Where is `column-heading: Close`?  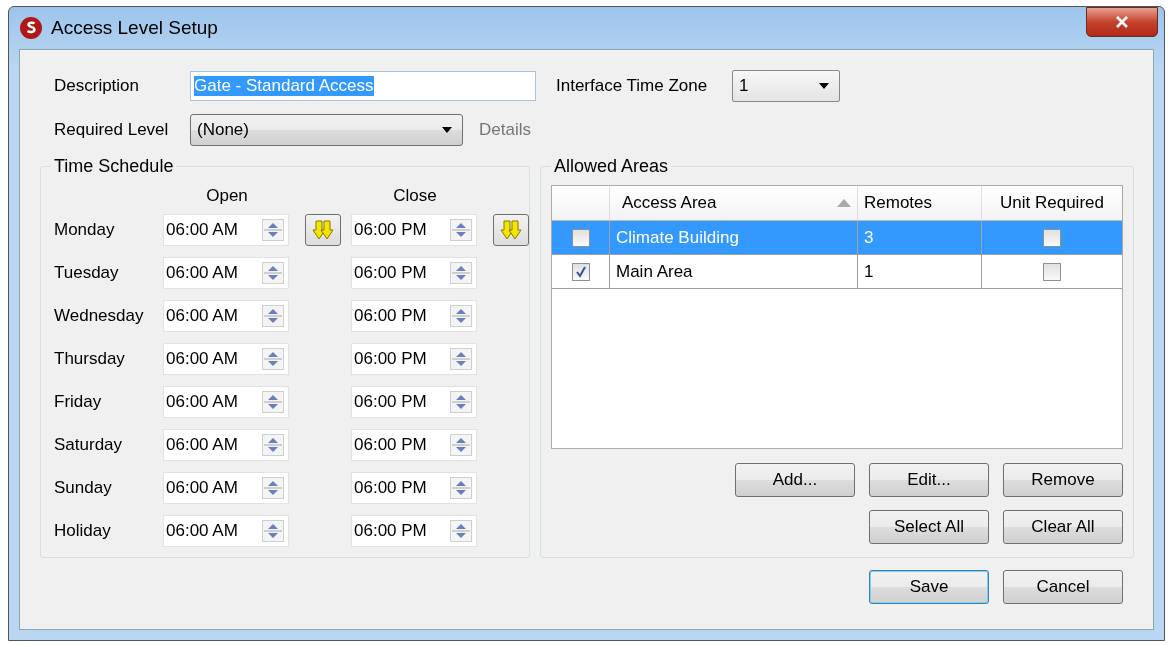 column-heading: Close is located at coordinates (415, 196).